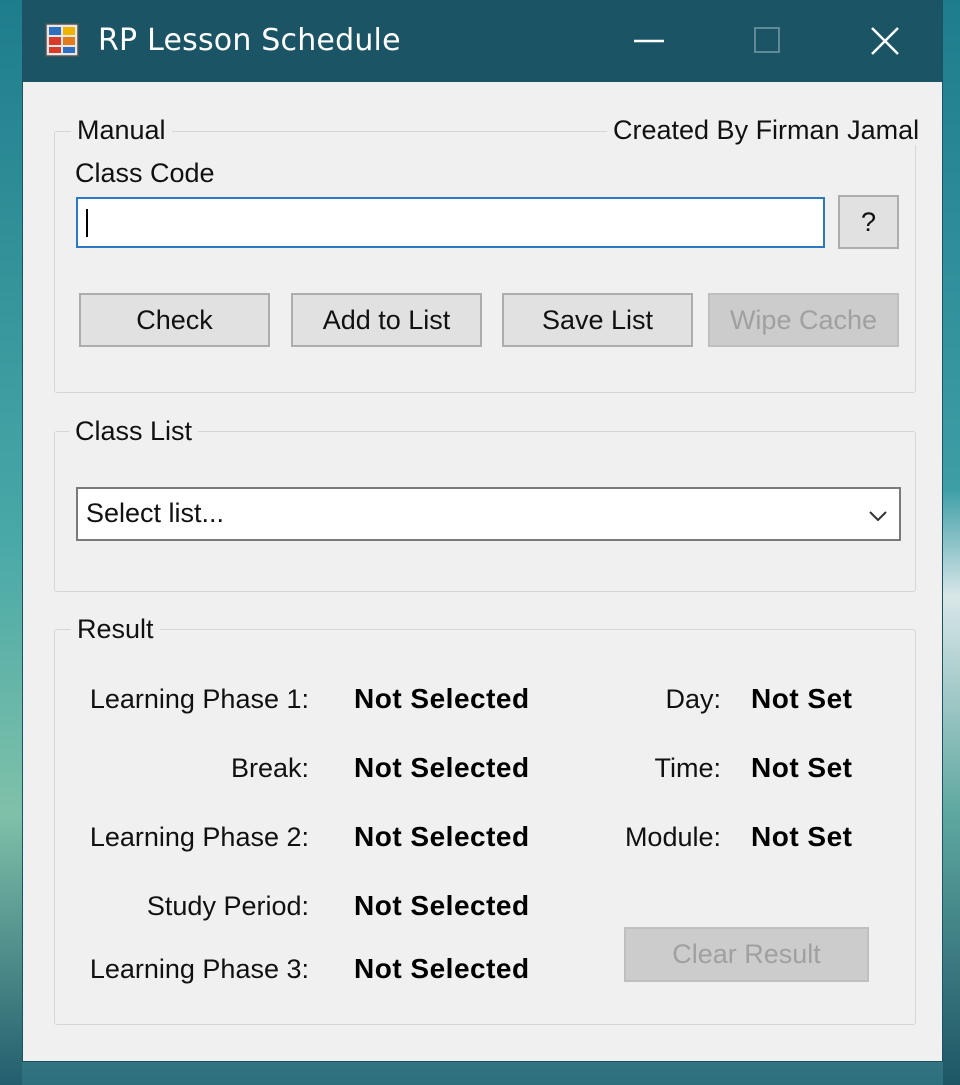  What do you see at coordinates (802, 836) in the screenshot?
I see `module-value: Not Set` at bounding box center [802, 836].